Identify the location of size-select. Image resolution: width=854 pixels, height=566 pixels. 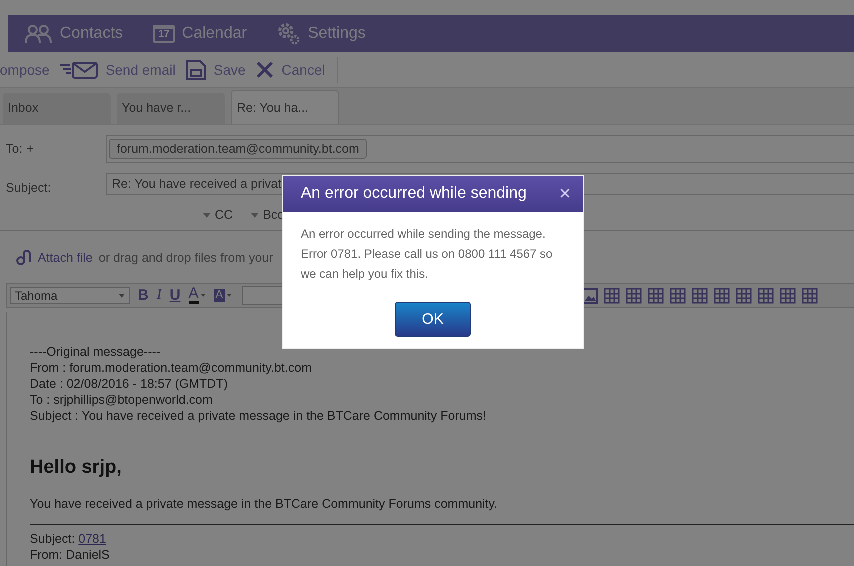
(263, 295).